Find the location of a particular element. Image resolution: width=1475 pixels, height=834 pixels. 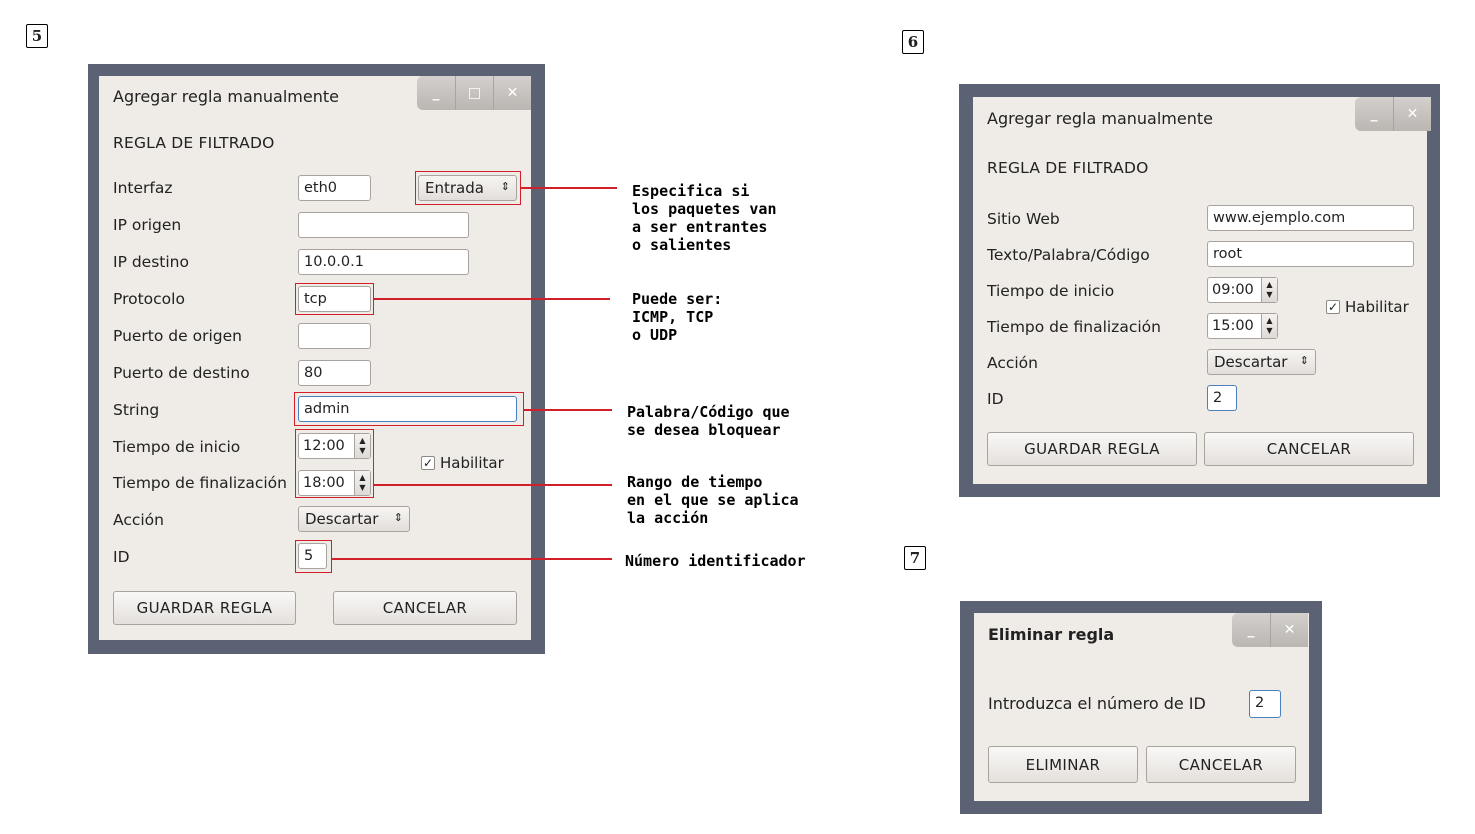

highlight-string is located at coordinates (409, 409).